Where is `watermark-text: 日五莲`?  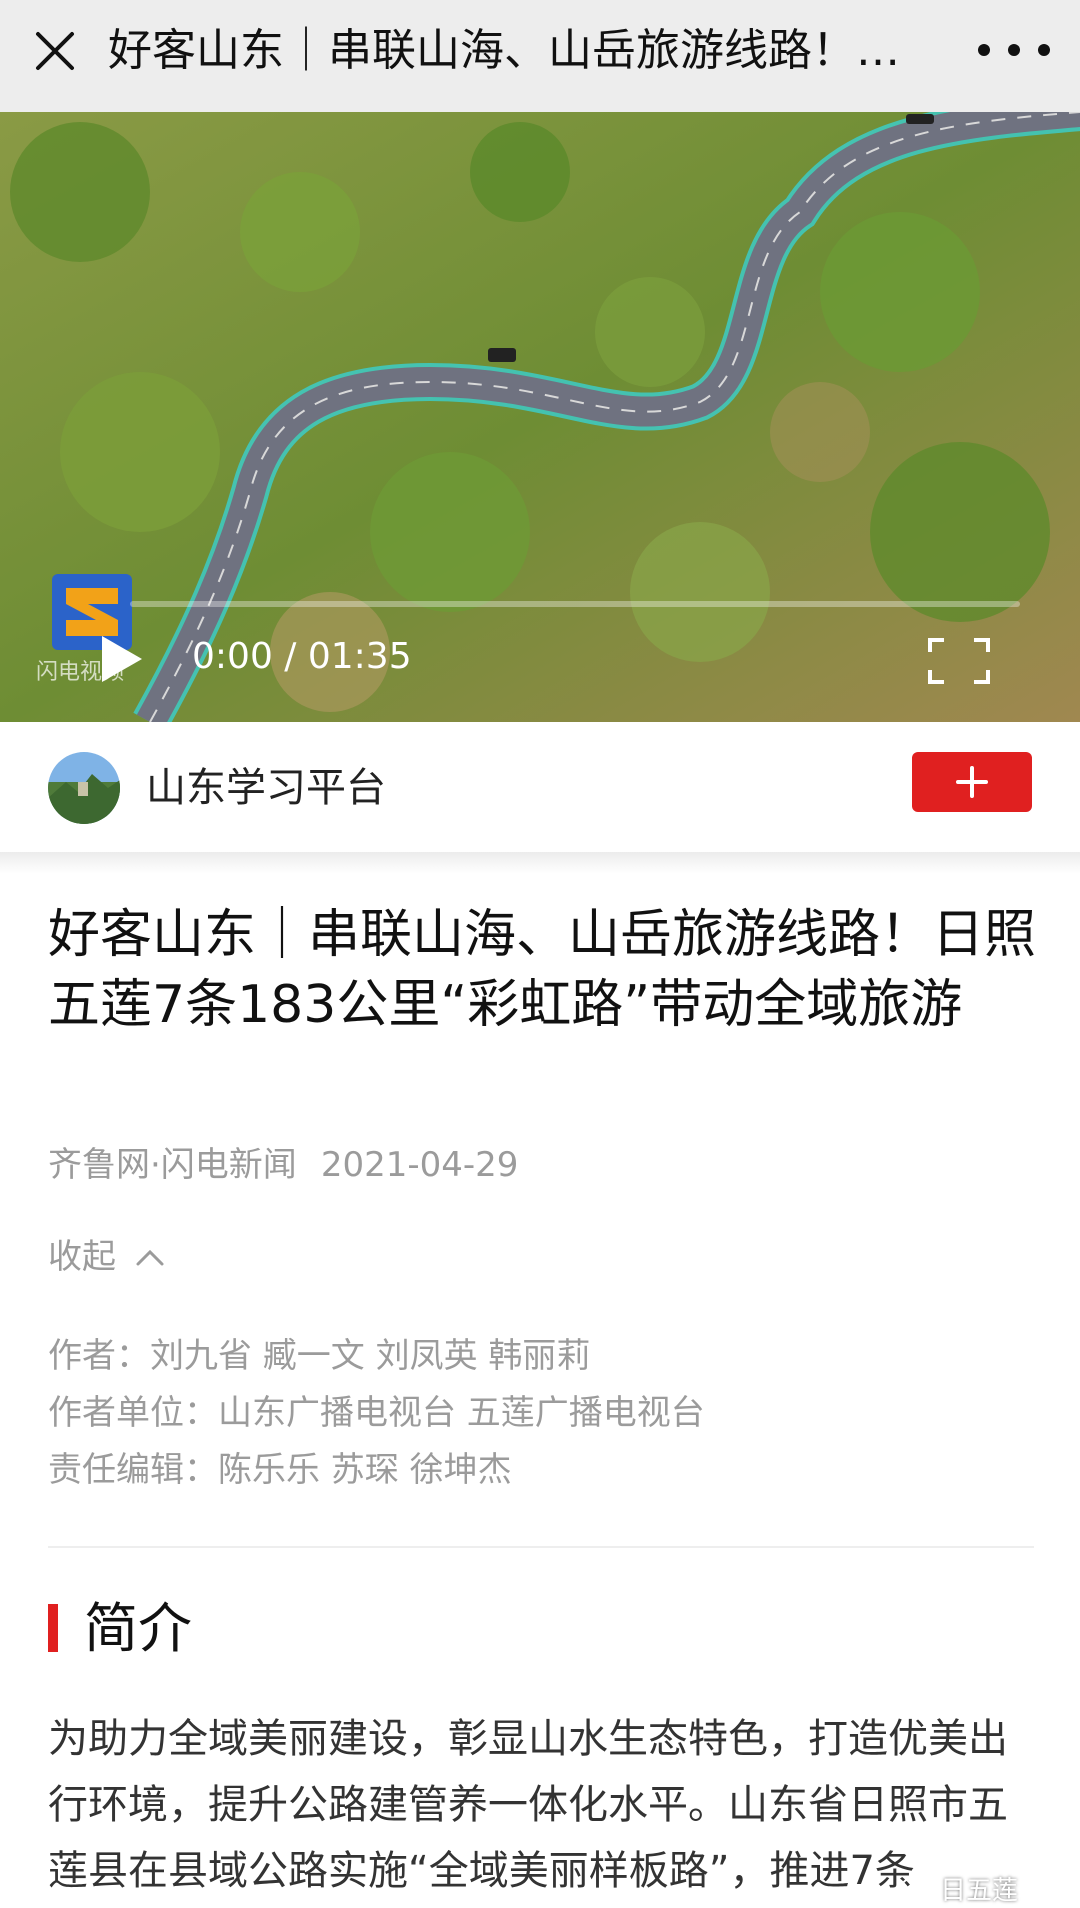 watermark-text: 日五莲 is located at coordinates (979, 1891).